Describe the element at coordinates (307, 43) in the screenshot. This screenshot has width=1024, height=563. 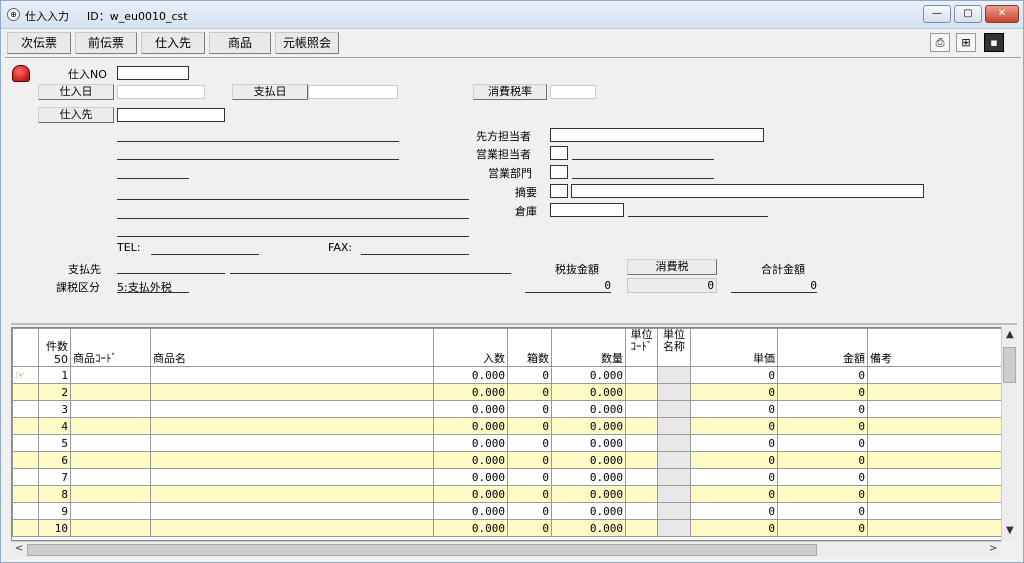
I see `ledger-inquiry-button: 元帳照会` at that location.